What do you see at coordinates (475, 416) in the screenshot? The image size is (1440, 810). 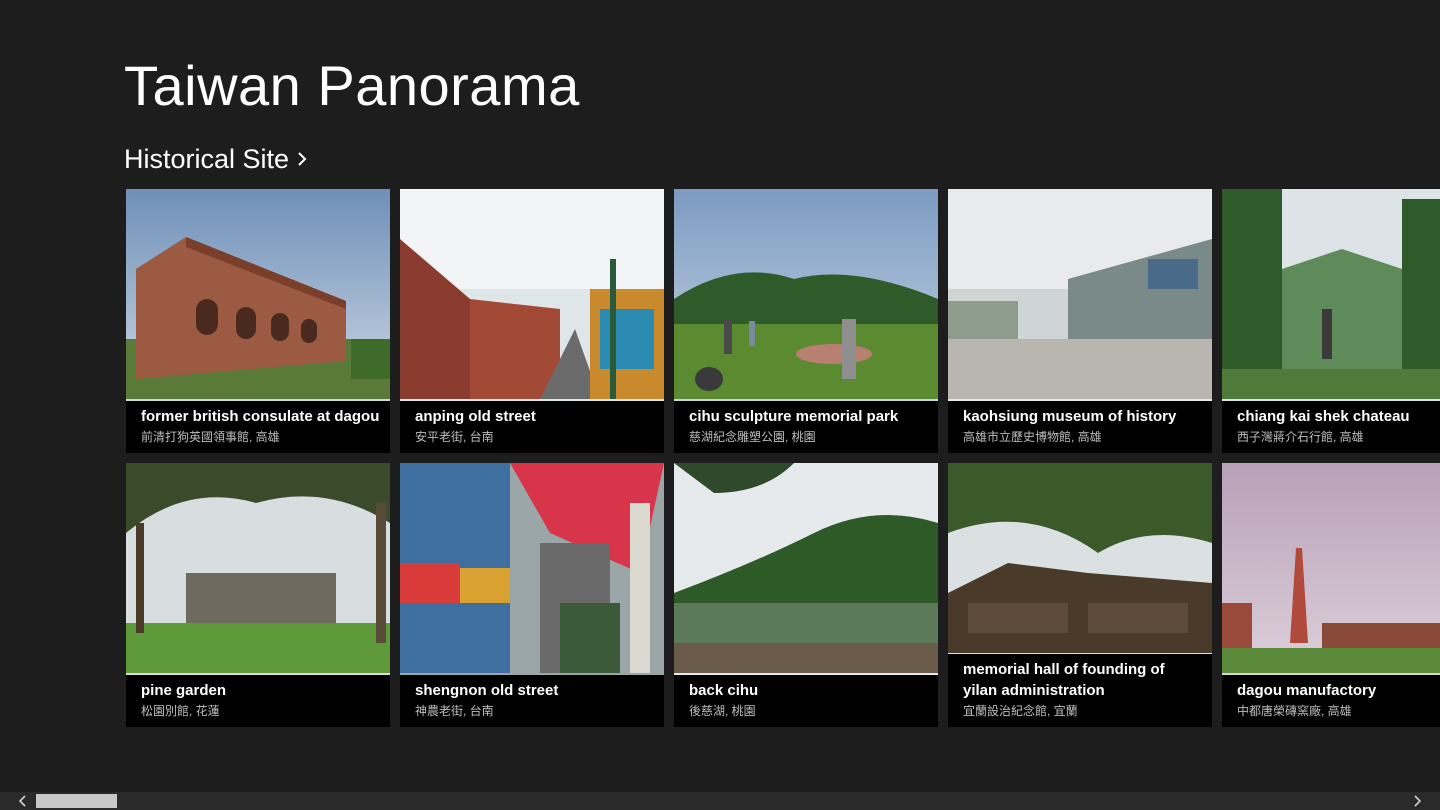 I see `tile-title: anping old street` at bounding box center [475, 416].